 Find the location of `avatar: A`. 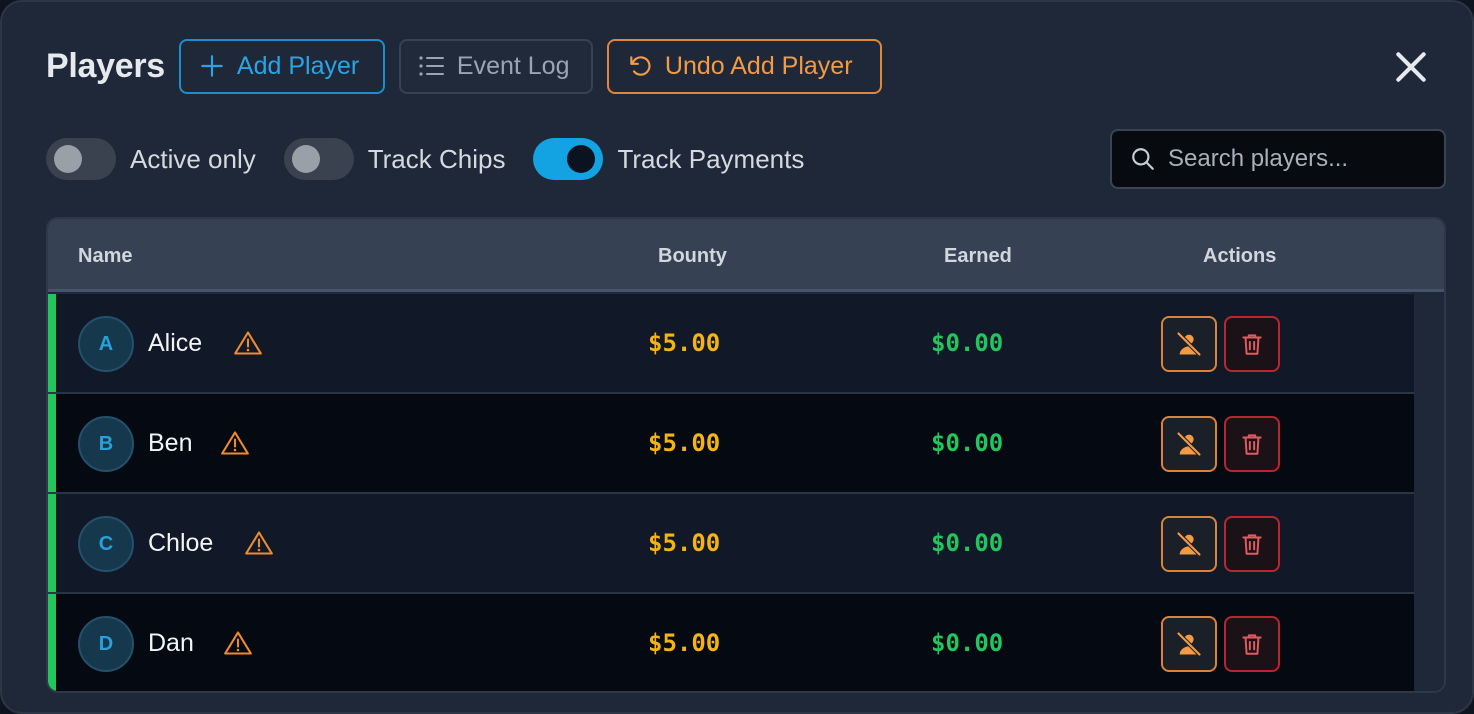

avatar: A is located at coordinates (106, 344).